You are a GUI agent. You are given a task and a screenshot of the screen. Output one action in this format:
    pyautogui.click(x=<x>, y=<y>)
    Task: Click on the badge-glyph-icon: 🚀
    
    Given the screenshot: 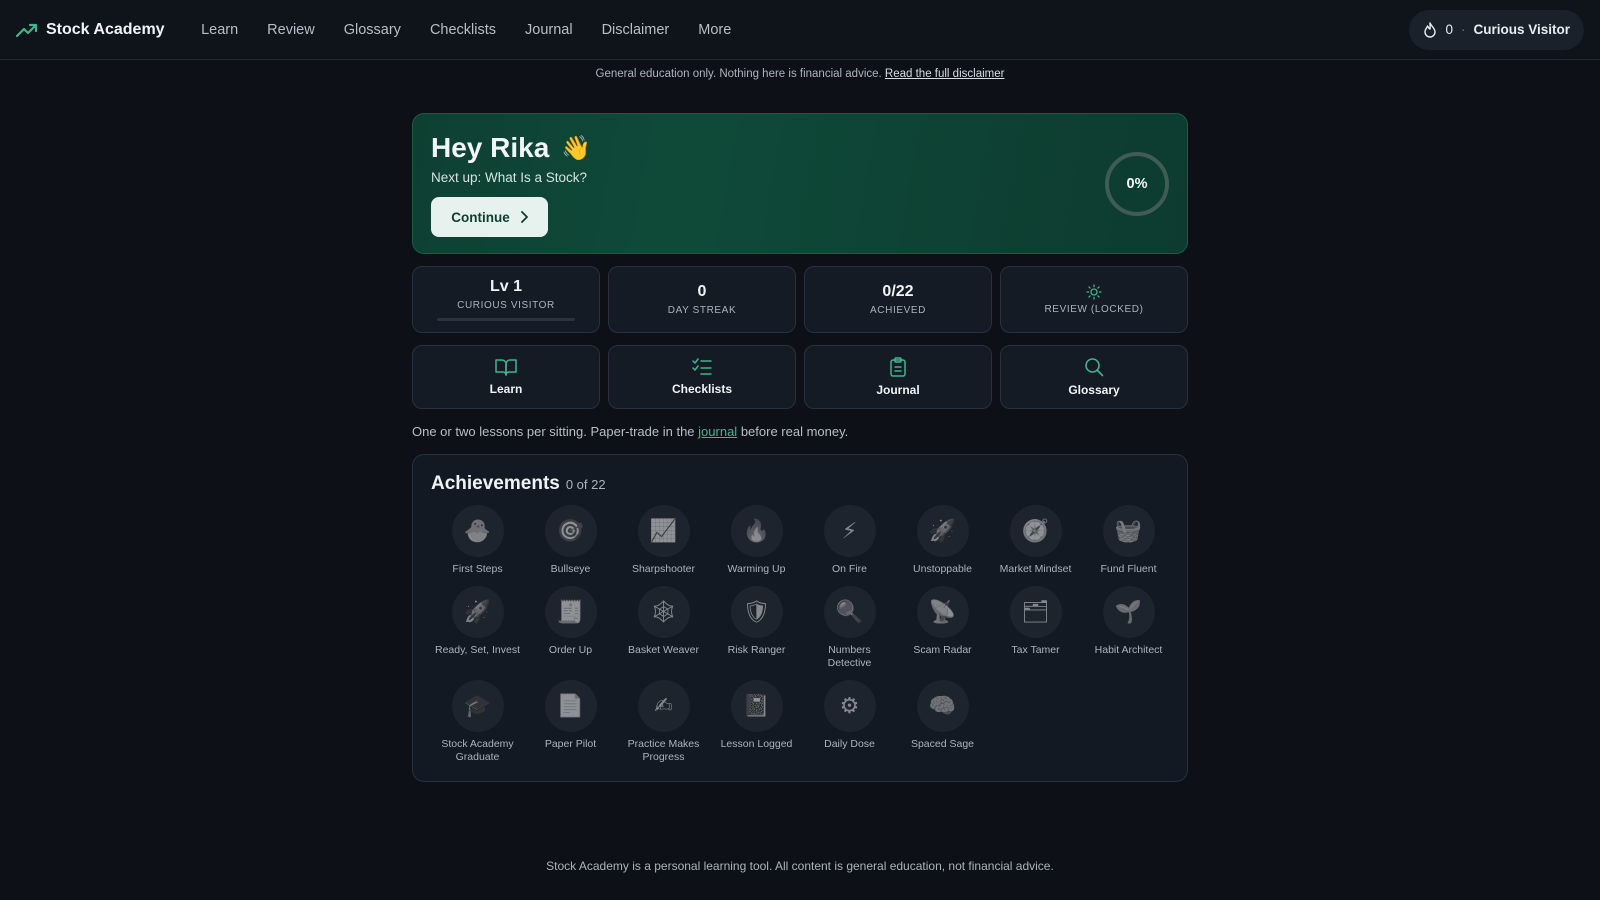 What is the action you would take?
    pyautogui.click(x=942, y=530)
    